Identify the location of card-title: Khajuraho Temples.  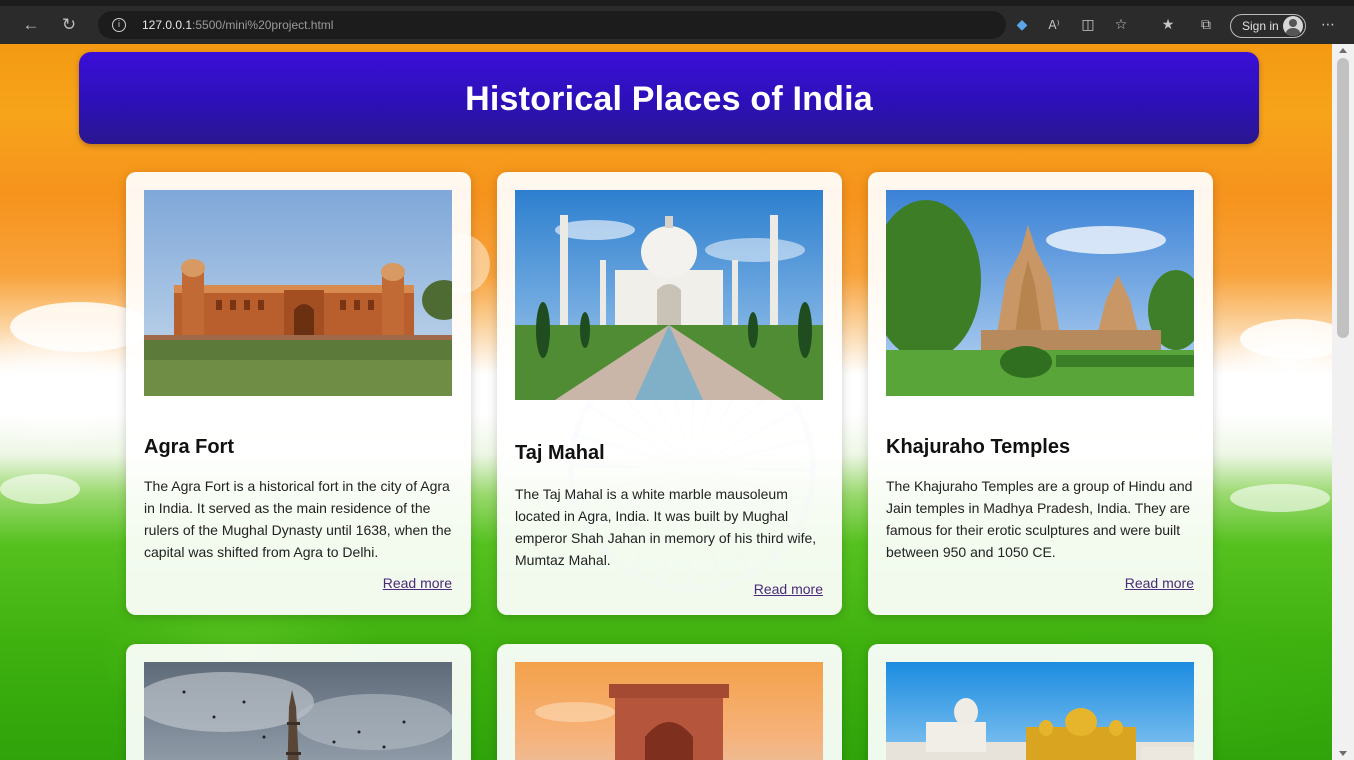
(978, 447).